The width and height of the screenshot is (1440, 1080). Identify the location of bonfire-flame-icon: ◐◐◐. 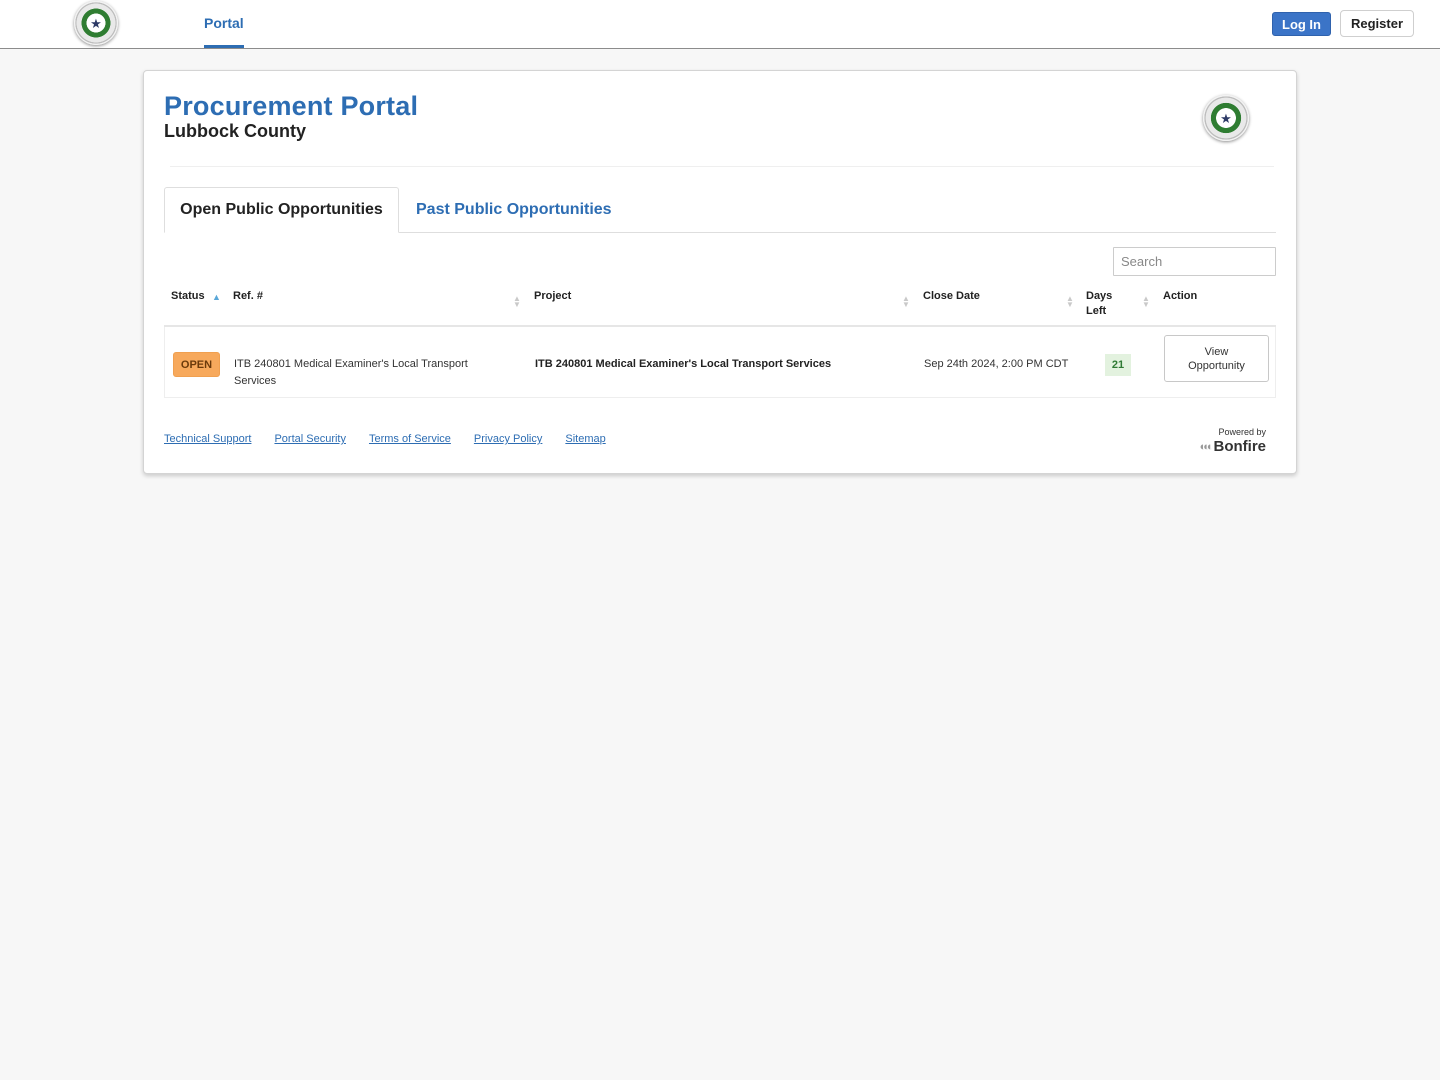
(1206, 447).